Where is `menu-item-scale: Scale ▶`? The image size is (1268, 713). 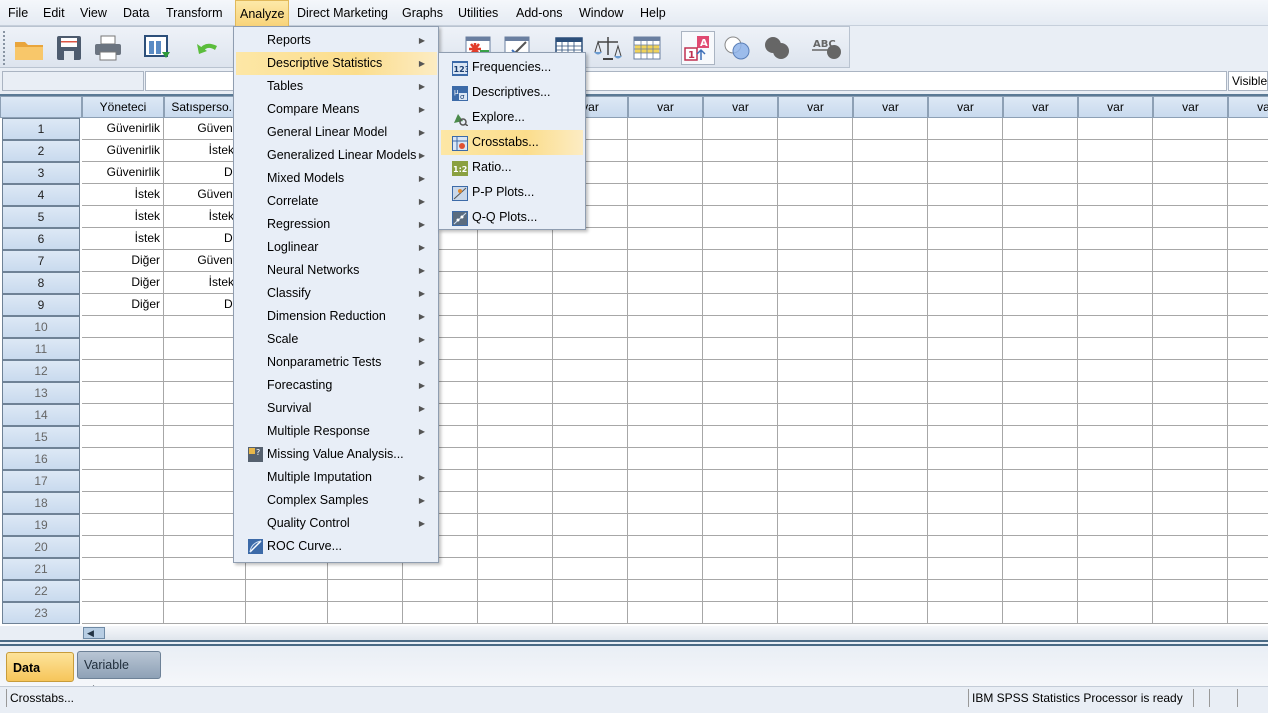
menu-item-scale: Scale ▶ is located at coordinates (336, 339).